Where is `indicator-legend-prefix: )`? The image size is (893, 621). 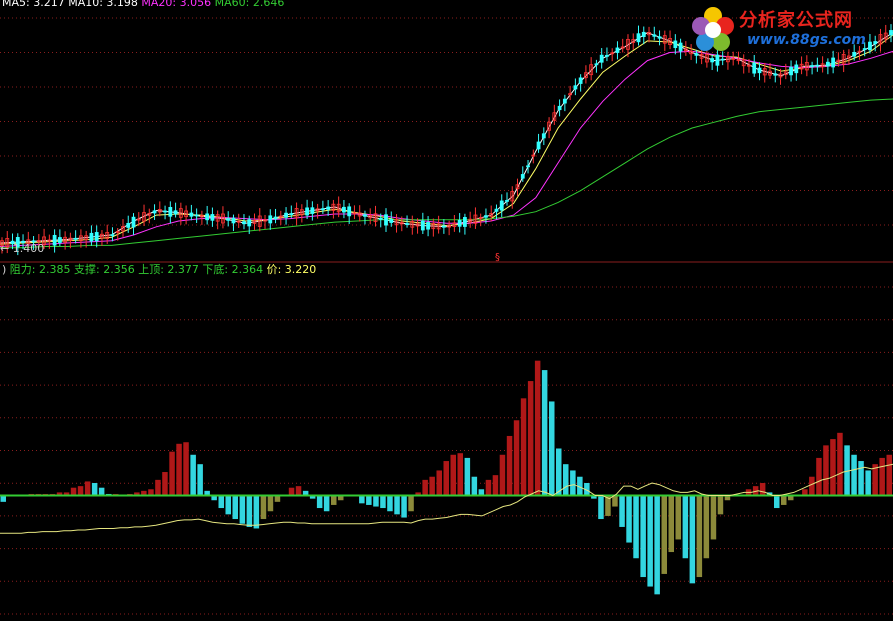 indicator-legend-prefix: ) is located at coordinates (6, 269).